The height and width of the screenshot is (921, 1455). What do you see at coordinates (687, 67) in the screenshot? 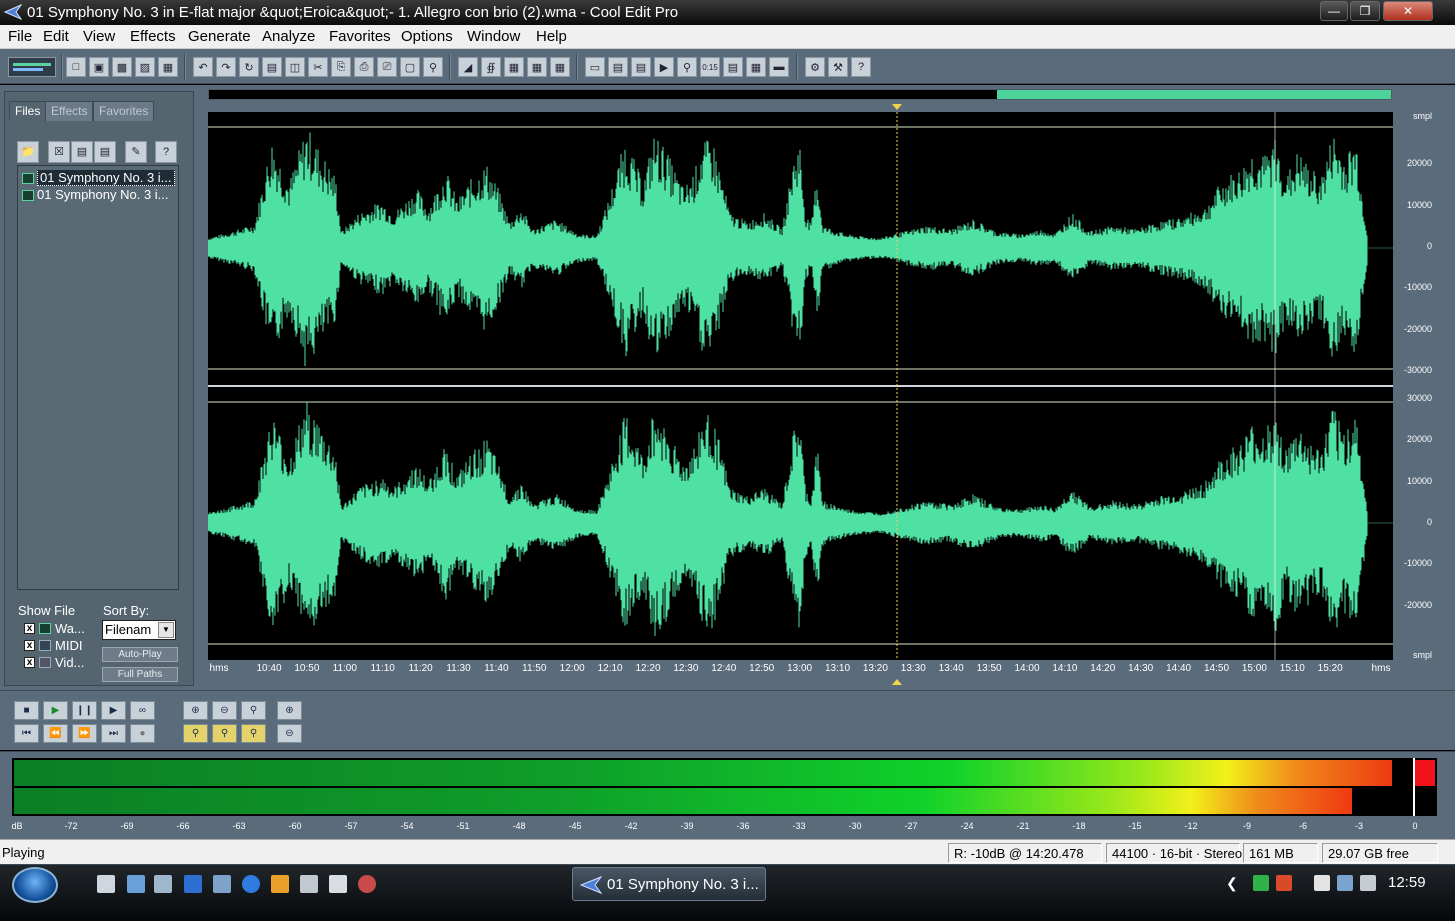
I see `zoom-window-icon: ⚲` at bounding box center [687, 67].